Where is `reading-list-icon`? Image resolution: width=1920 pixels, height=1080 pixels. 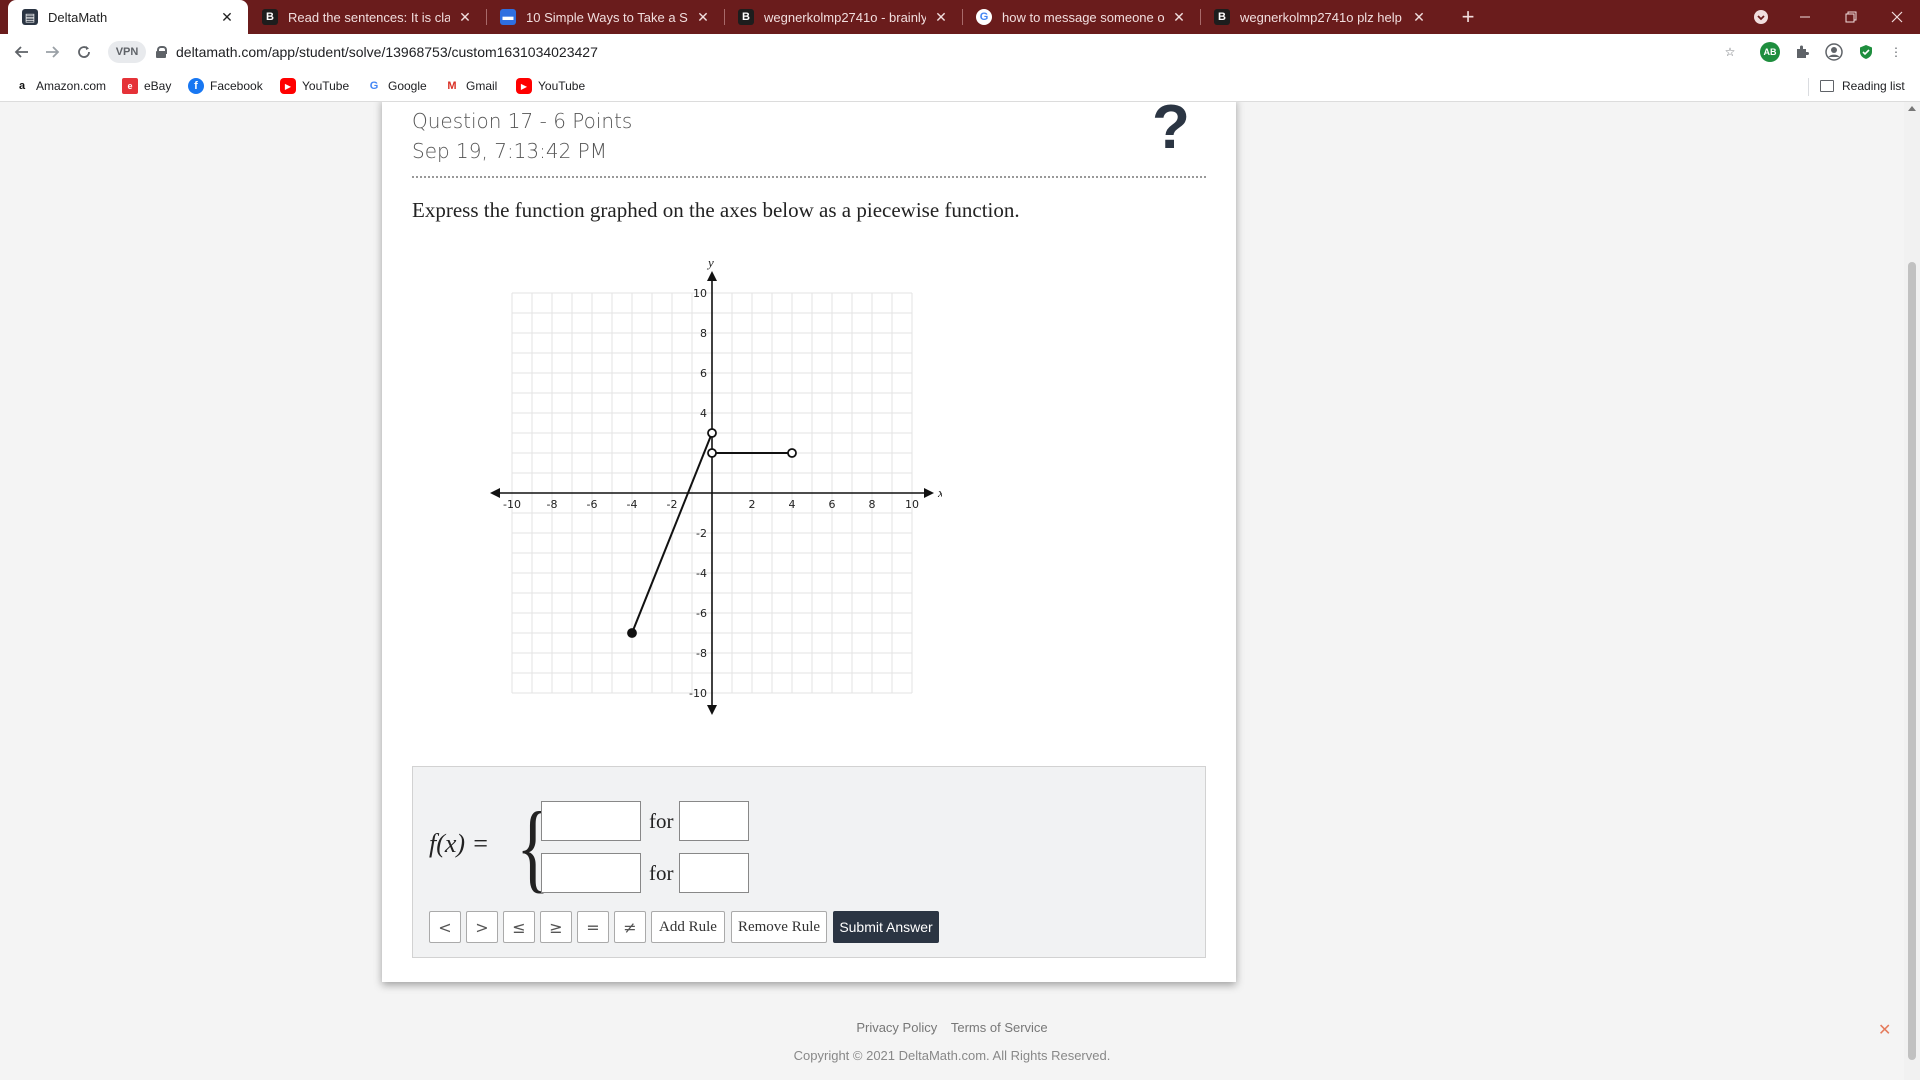
reading-list-icon is located at coordinates (1827, 86).